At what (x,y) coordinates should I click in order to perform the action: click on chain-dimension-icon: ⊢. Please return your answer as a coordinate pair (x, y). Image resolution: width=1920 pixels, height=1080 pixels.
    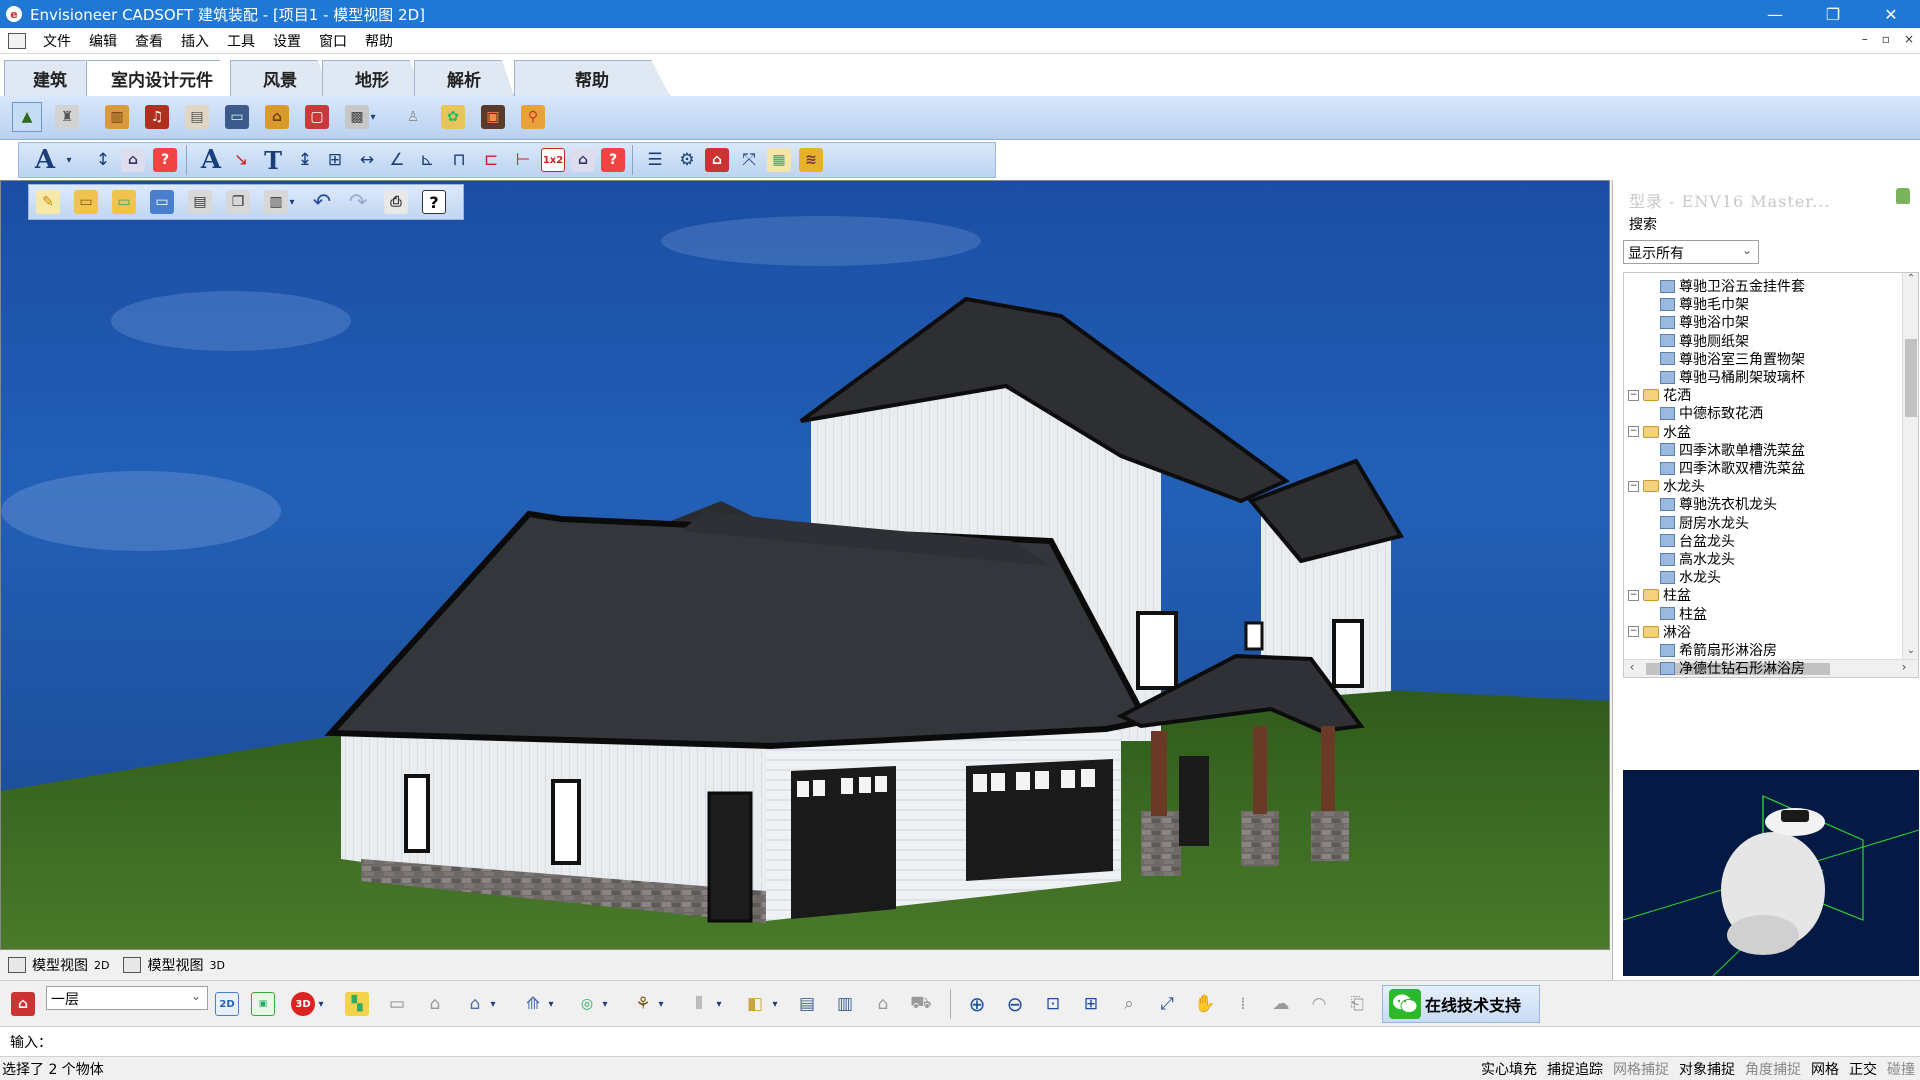
    Looking at the image, I should click on (523, 160).